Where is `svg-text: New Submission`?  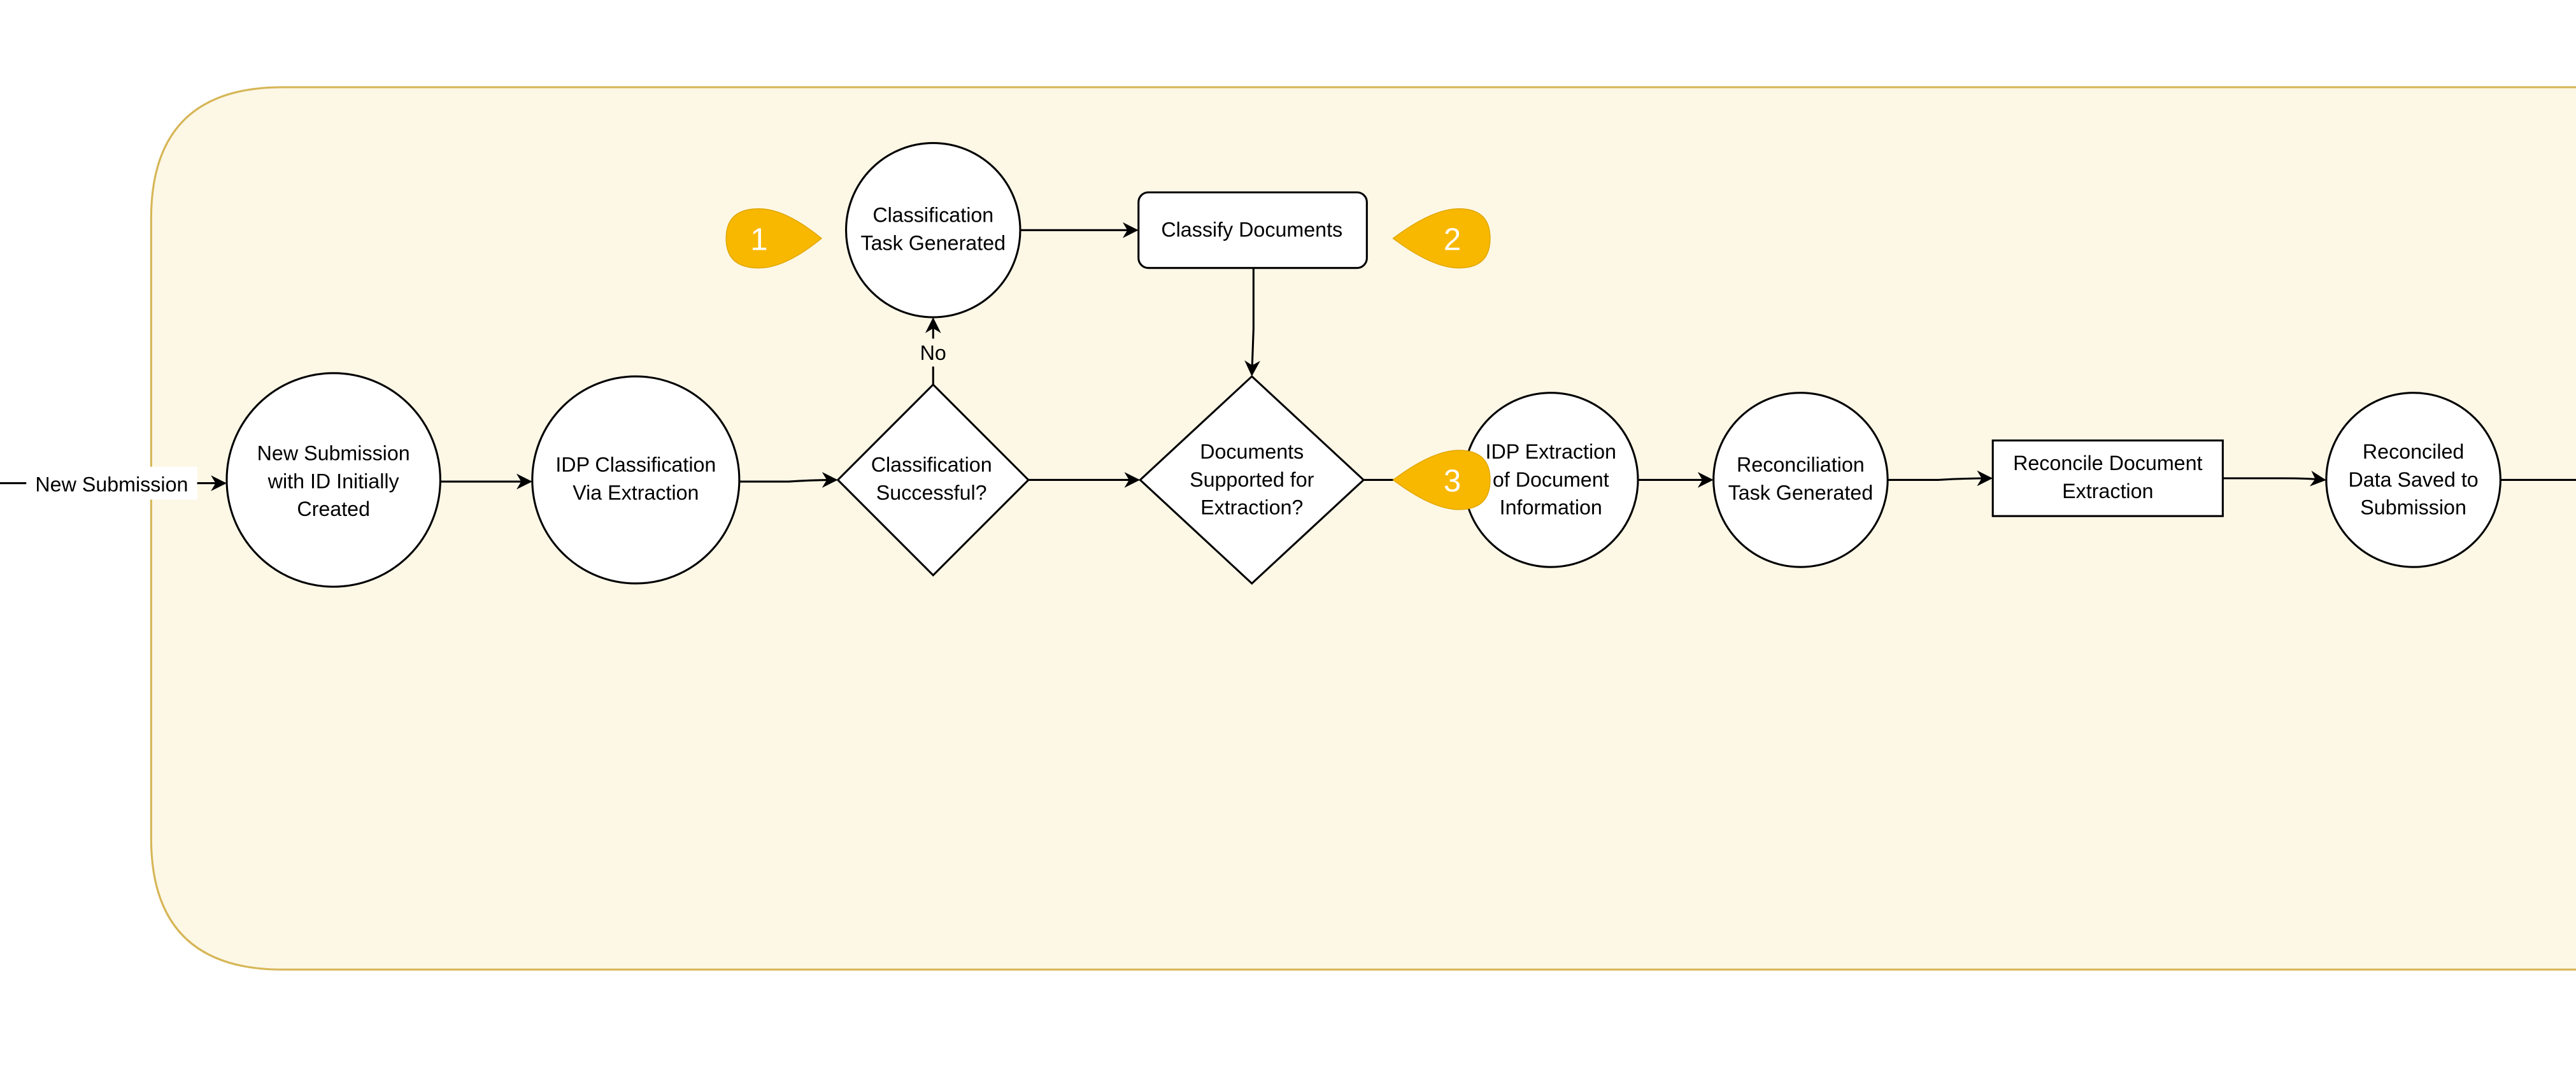
svg-text: New Submission is located at coordinates (334, 452).